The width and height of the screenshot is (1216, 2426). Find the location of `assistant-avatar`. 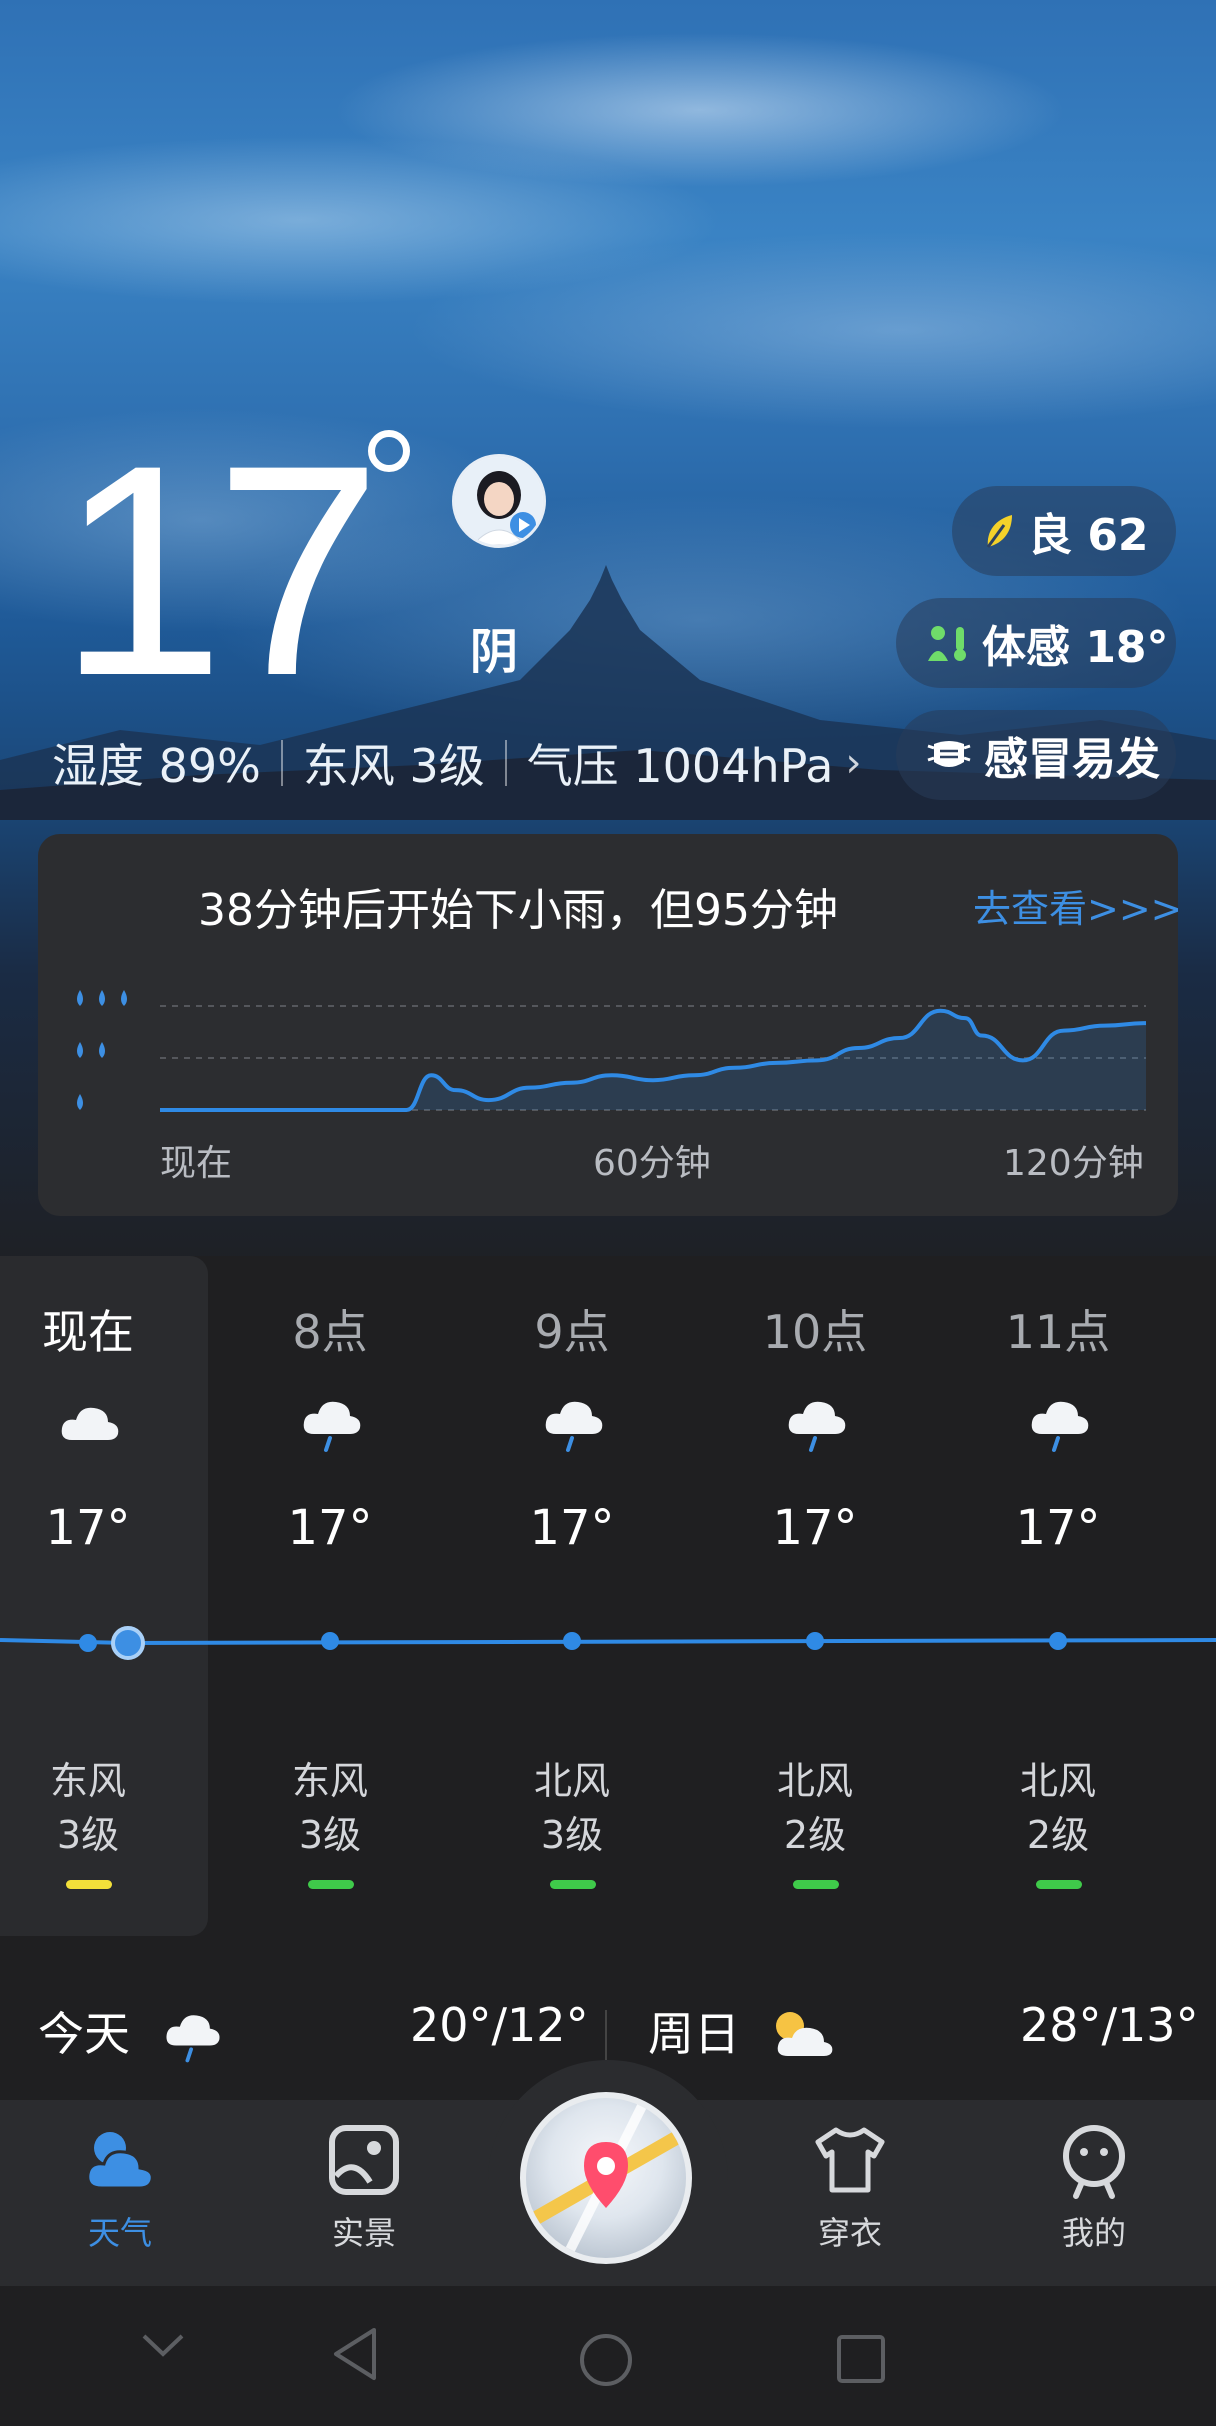

assistant-avatar is located at coordinates (499, 501).